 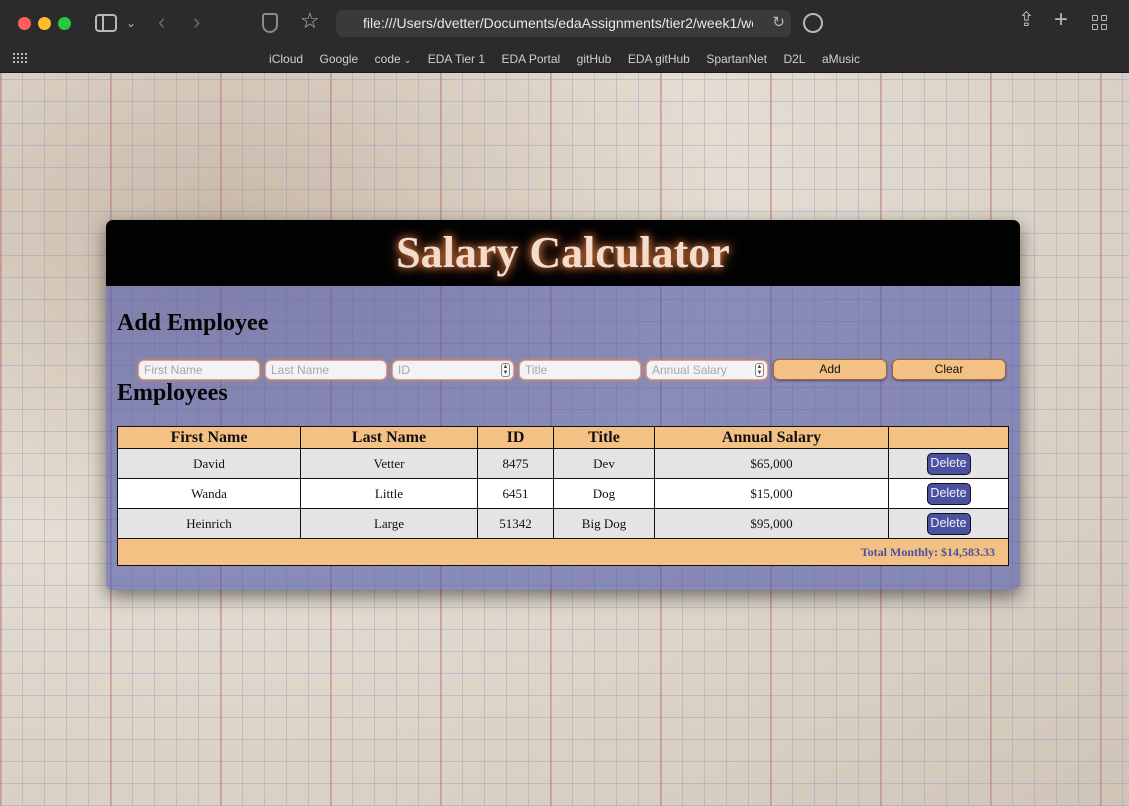 What do you see at coordinates (771, 523) in the screenshot?
I see `cell-annual-salary: $95,000` at bounding box center [771, 523].